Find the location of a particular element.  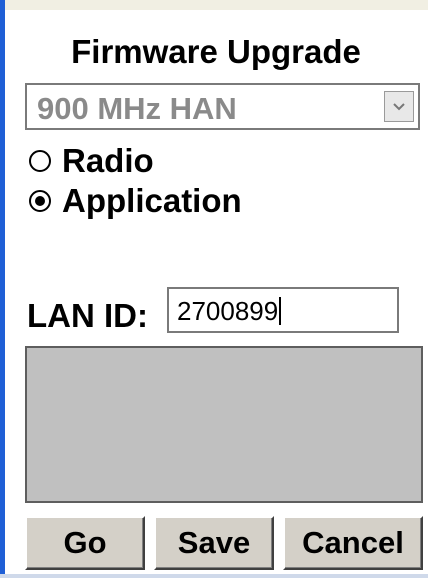

radio-button-radio is located at coordinates (40, 161).